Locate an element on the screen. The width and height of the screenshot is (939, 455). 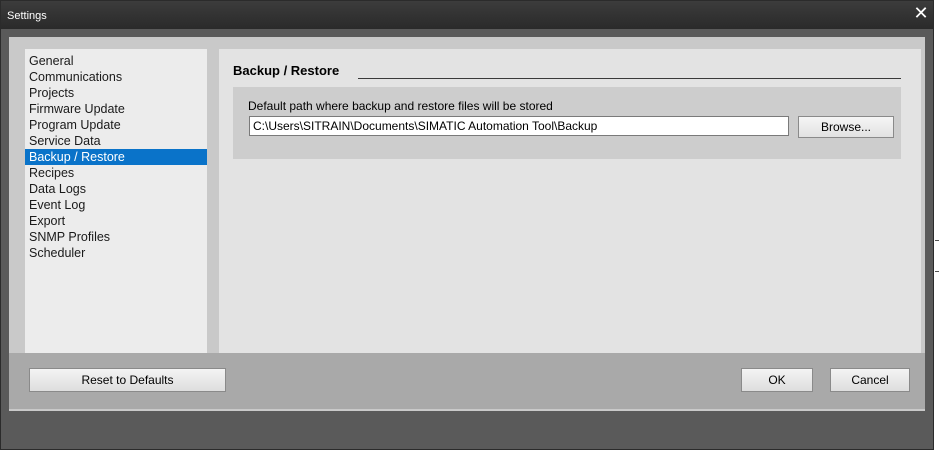
reset-to-defaults-button: Reset to Defaults is located at coordinates (127, 380).